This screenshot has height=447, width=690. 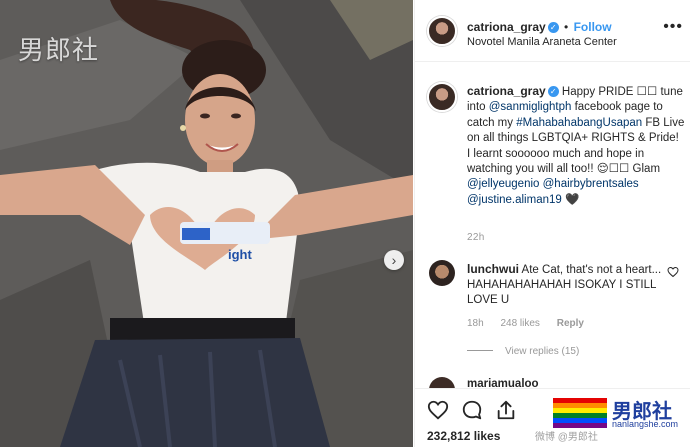 What do you see at coordinates (472, 410) in the screenshot?
I see `comment-bubble-icon` at bounding box center [472, 410].